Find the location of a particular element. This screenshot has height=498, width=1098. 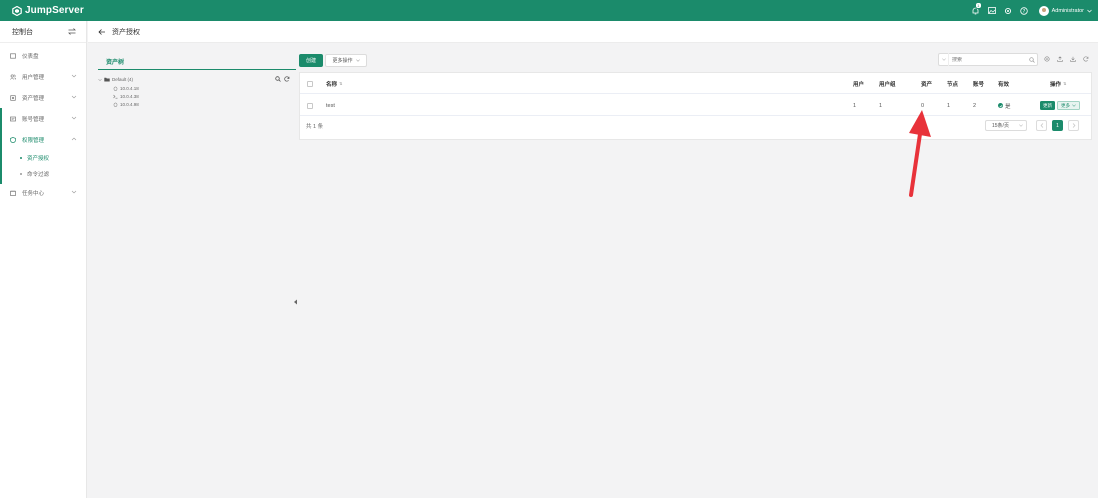

sidebar-item-label: 权限管理 is located at coordinates (33, 140).